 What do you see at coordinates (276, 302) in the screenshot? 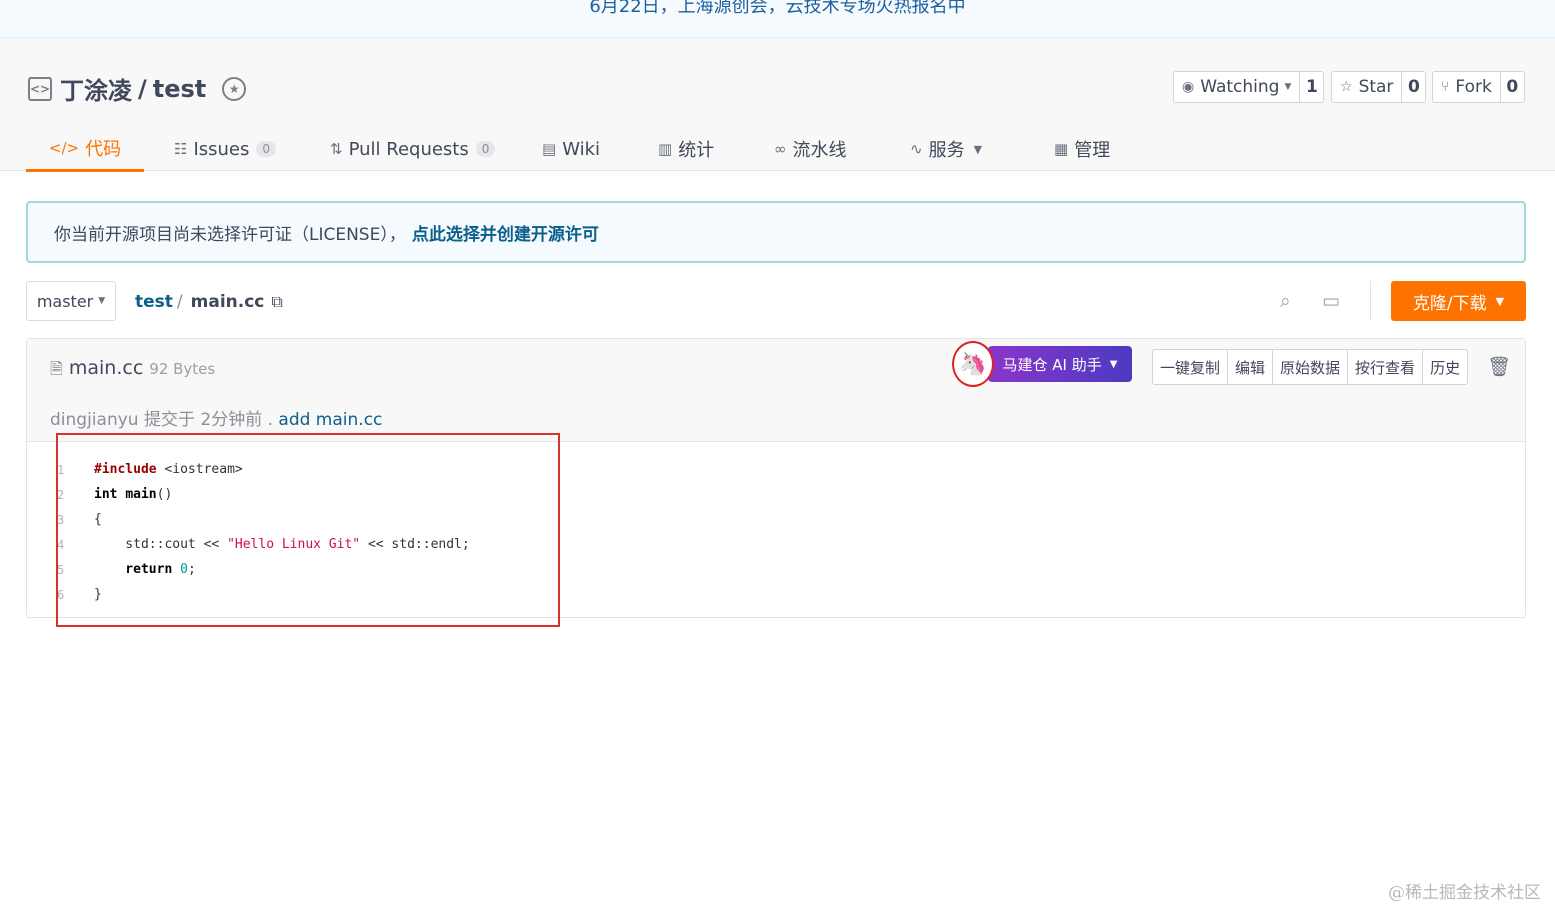
I see `copy-icon: ⧉` at bounding box center [276, 302].